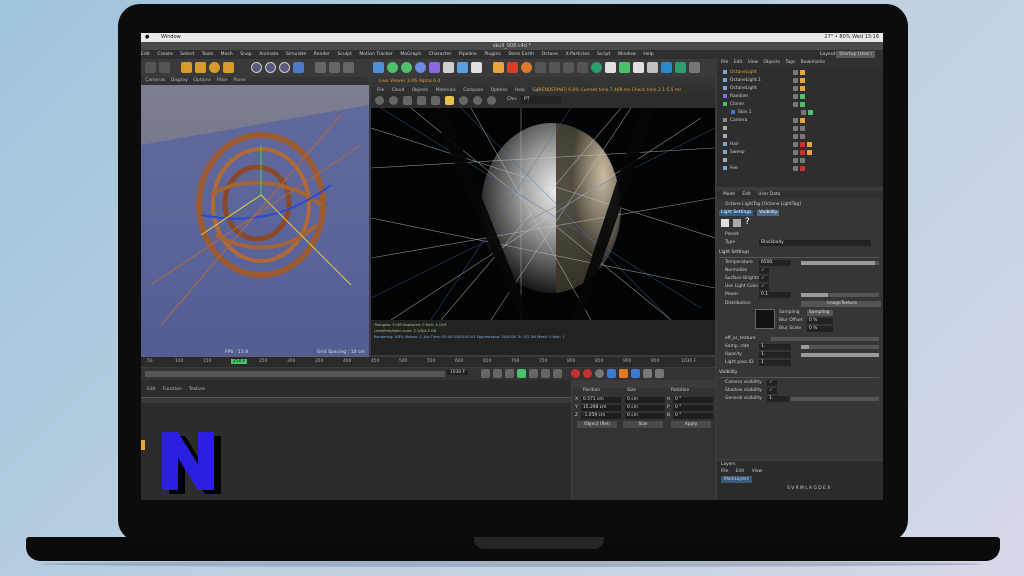 The image size is (1024, 576). What do you see at coordinates (775, 263) in the screenshot?
I see `temperature-field: 6500.` at bounding box center [775, 263].